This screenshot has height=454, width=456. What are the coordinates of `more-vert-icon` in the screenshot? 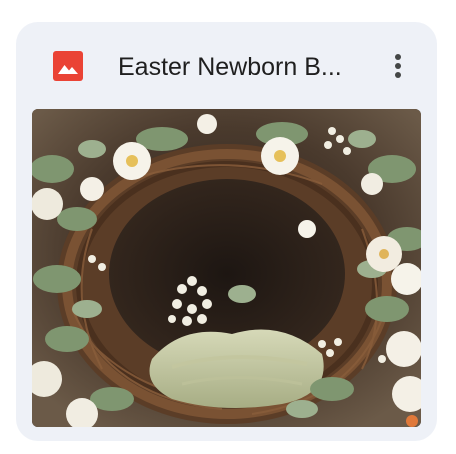 It's located at (398, 66).